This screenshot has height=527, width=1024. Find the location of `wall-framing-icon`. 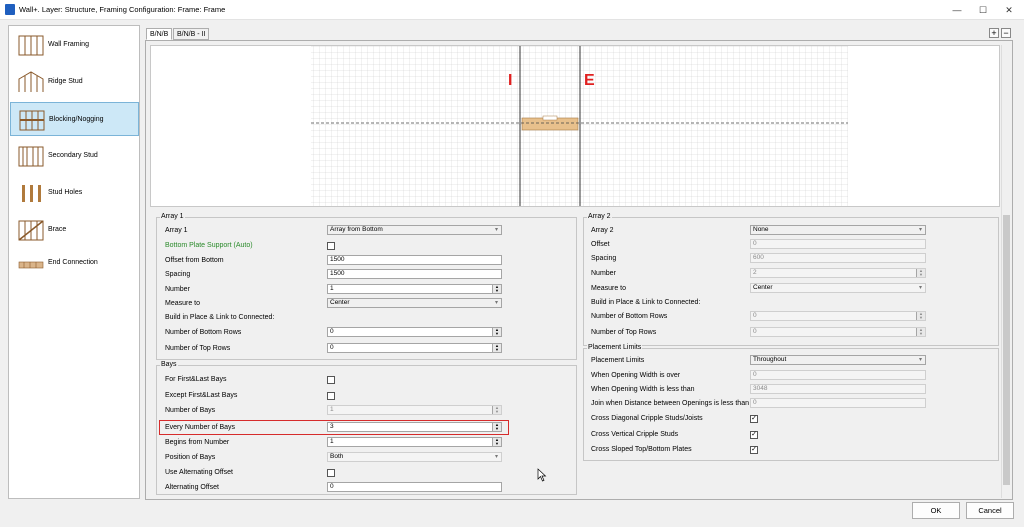

wall-framing-icon is located at coordinates (31, 45).